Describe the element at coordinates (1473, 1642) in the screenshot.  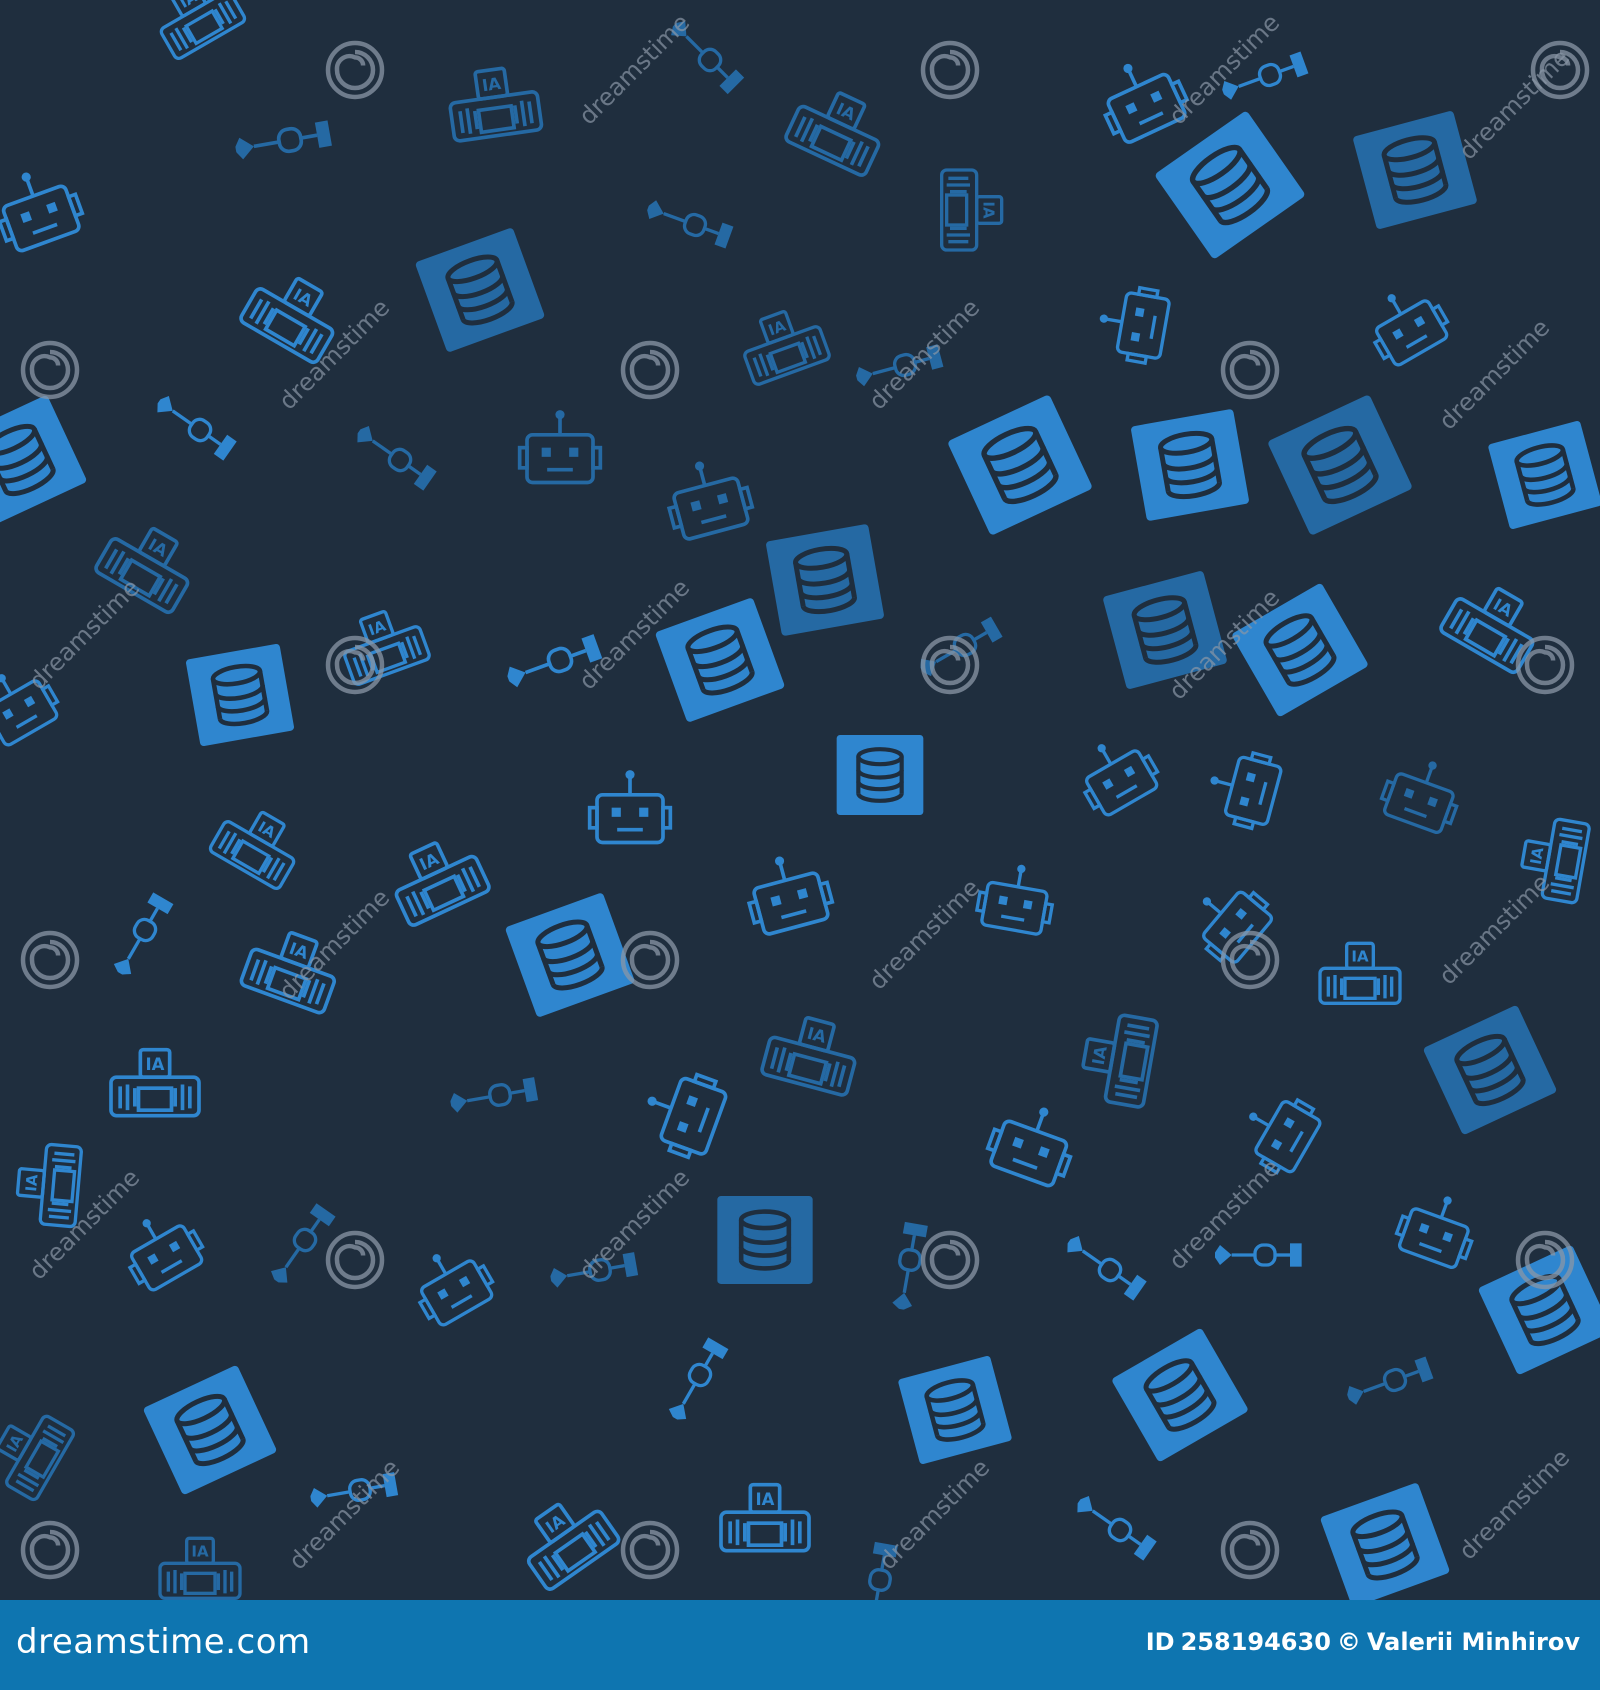
I see `author-name: Valerii Minhirov` at that location.